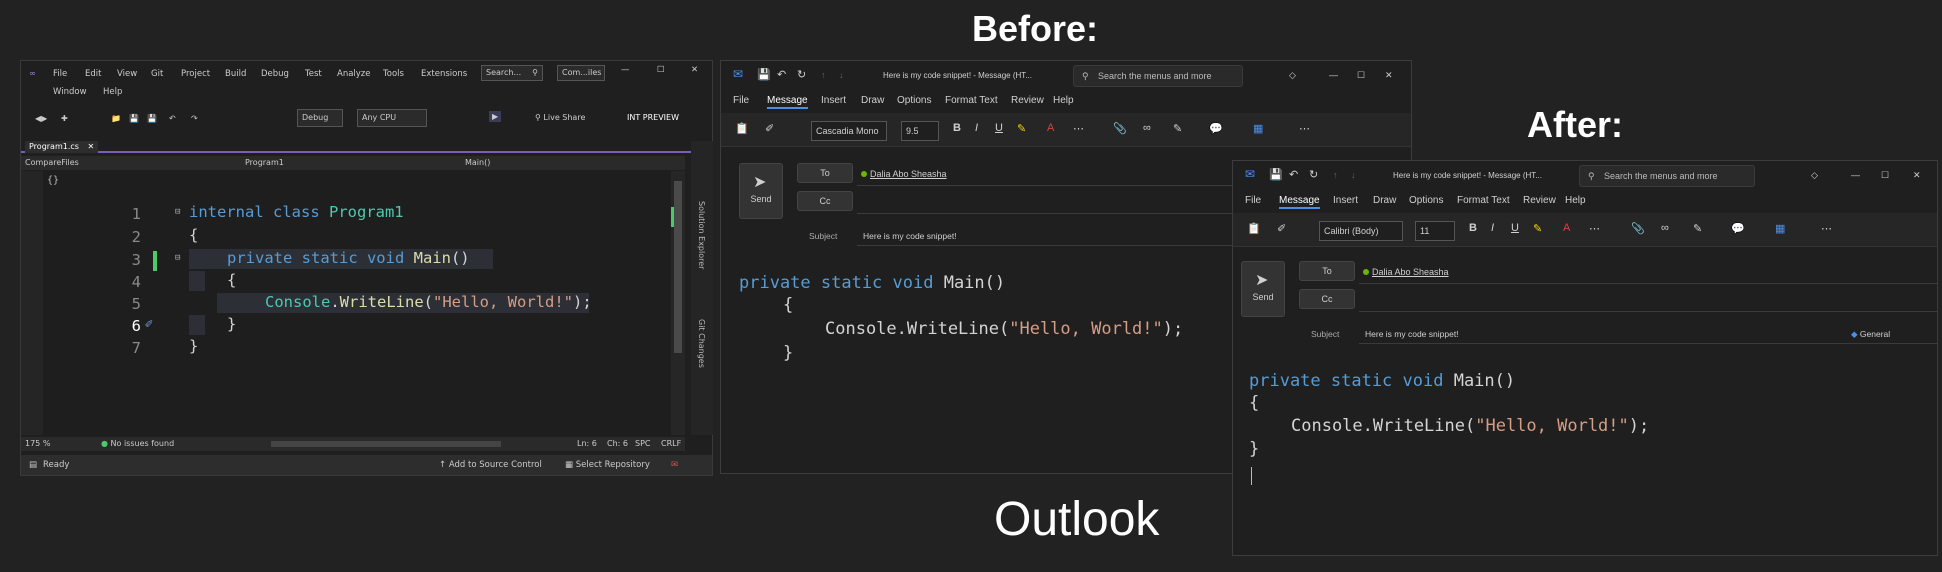 Image resolution: width=1942 pixels, height=572 pixels. Describe the element at coordinates (671, 444) in the screenshot. I see `line-ending-indicator: CRLF` at that location.